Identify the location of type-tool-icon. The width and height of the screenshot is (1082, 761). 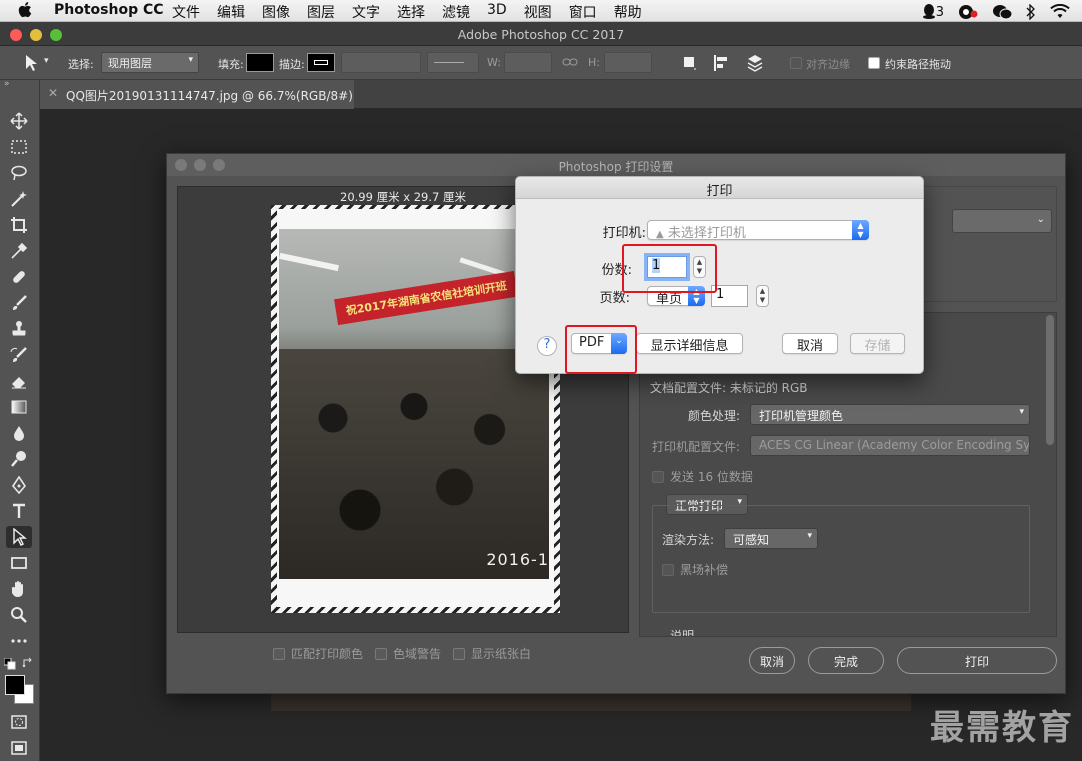
(19, 511).